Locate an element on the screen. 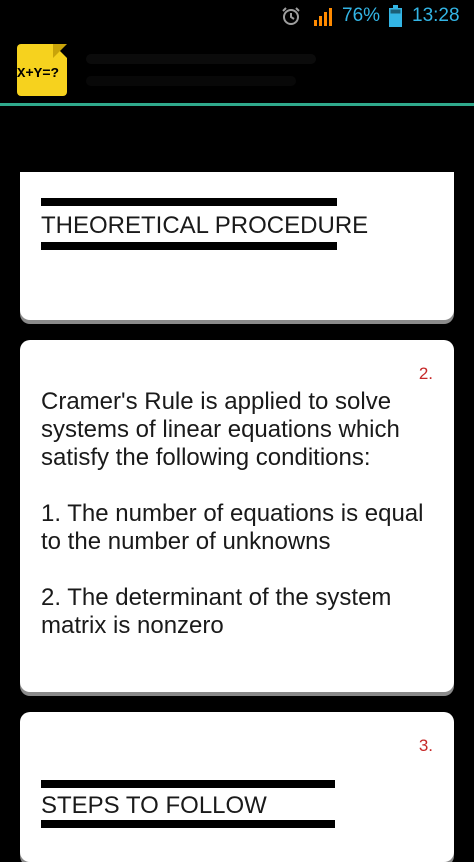 Image resolution: width=474 pixels, height=862 pixels. logo-fold is located at coordinates (60, 51).